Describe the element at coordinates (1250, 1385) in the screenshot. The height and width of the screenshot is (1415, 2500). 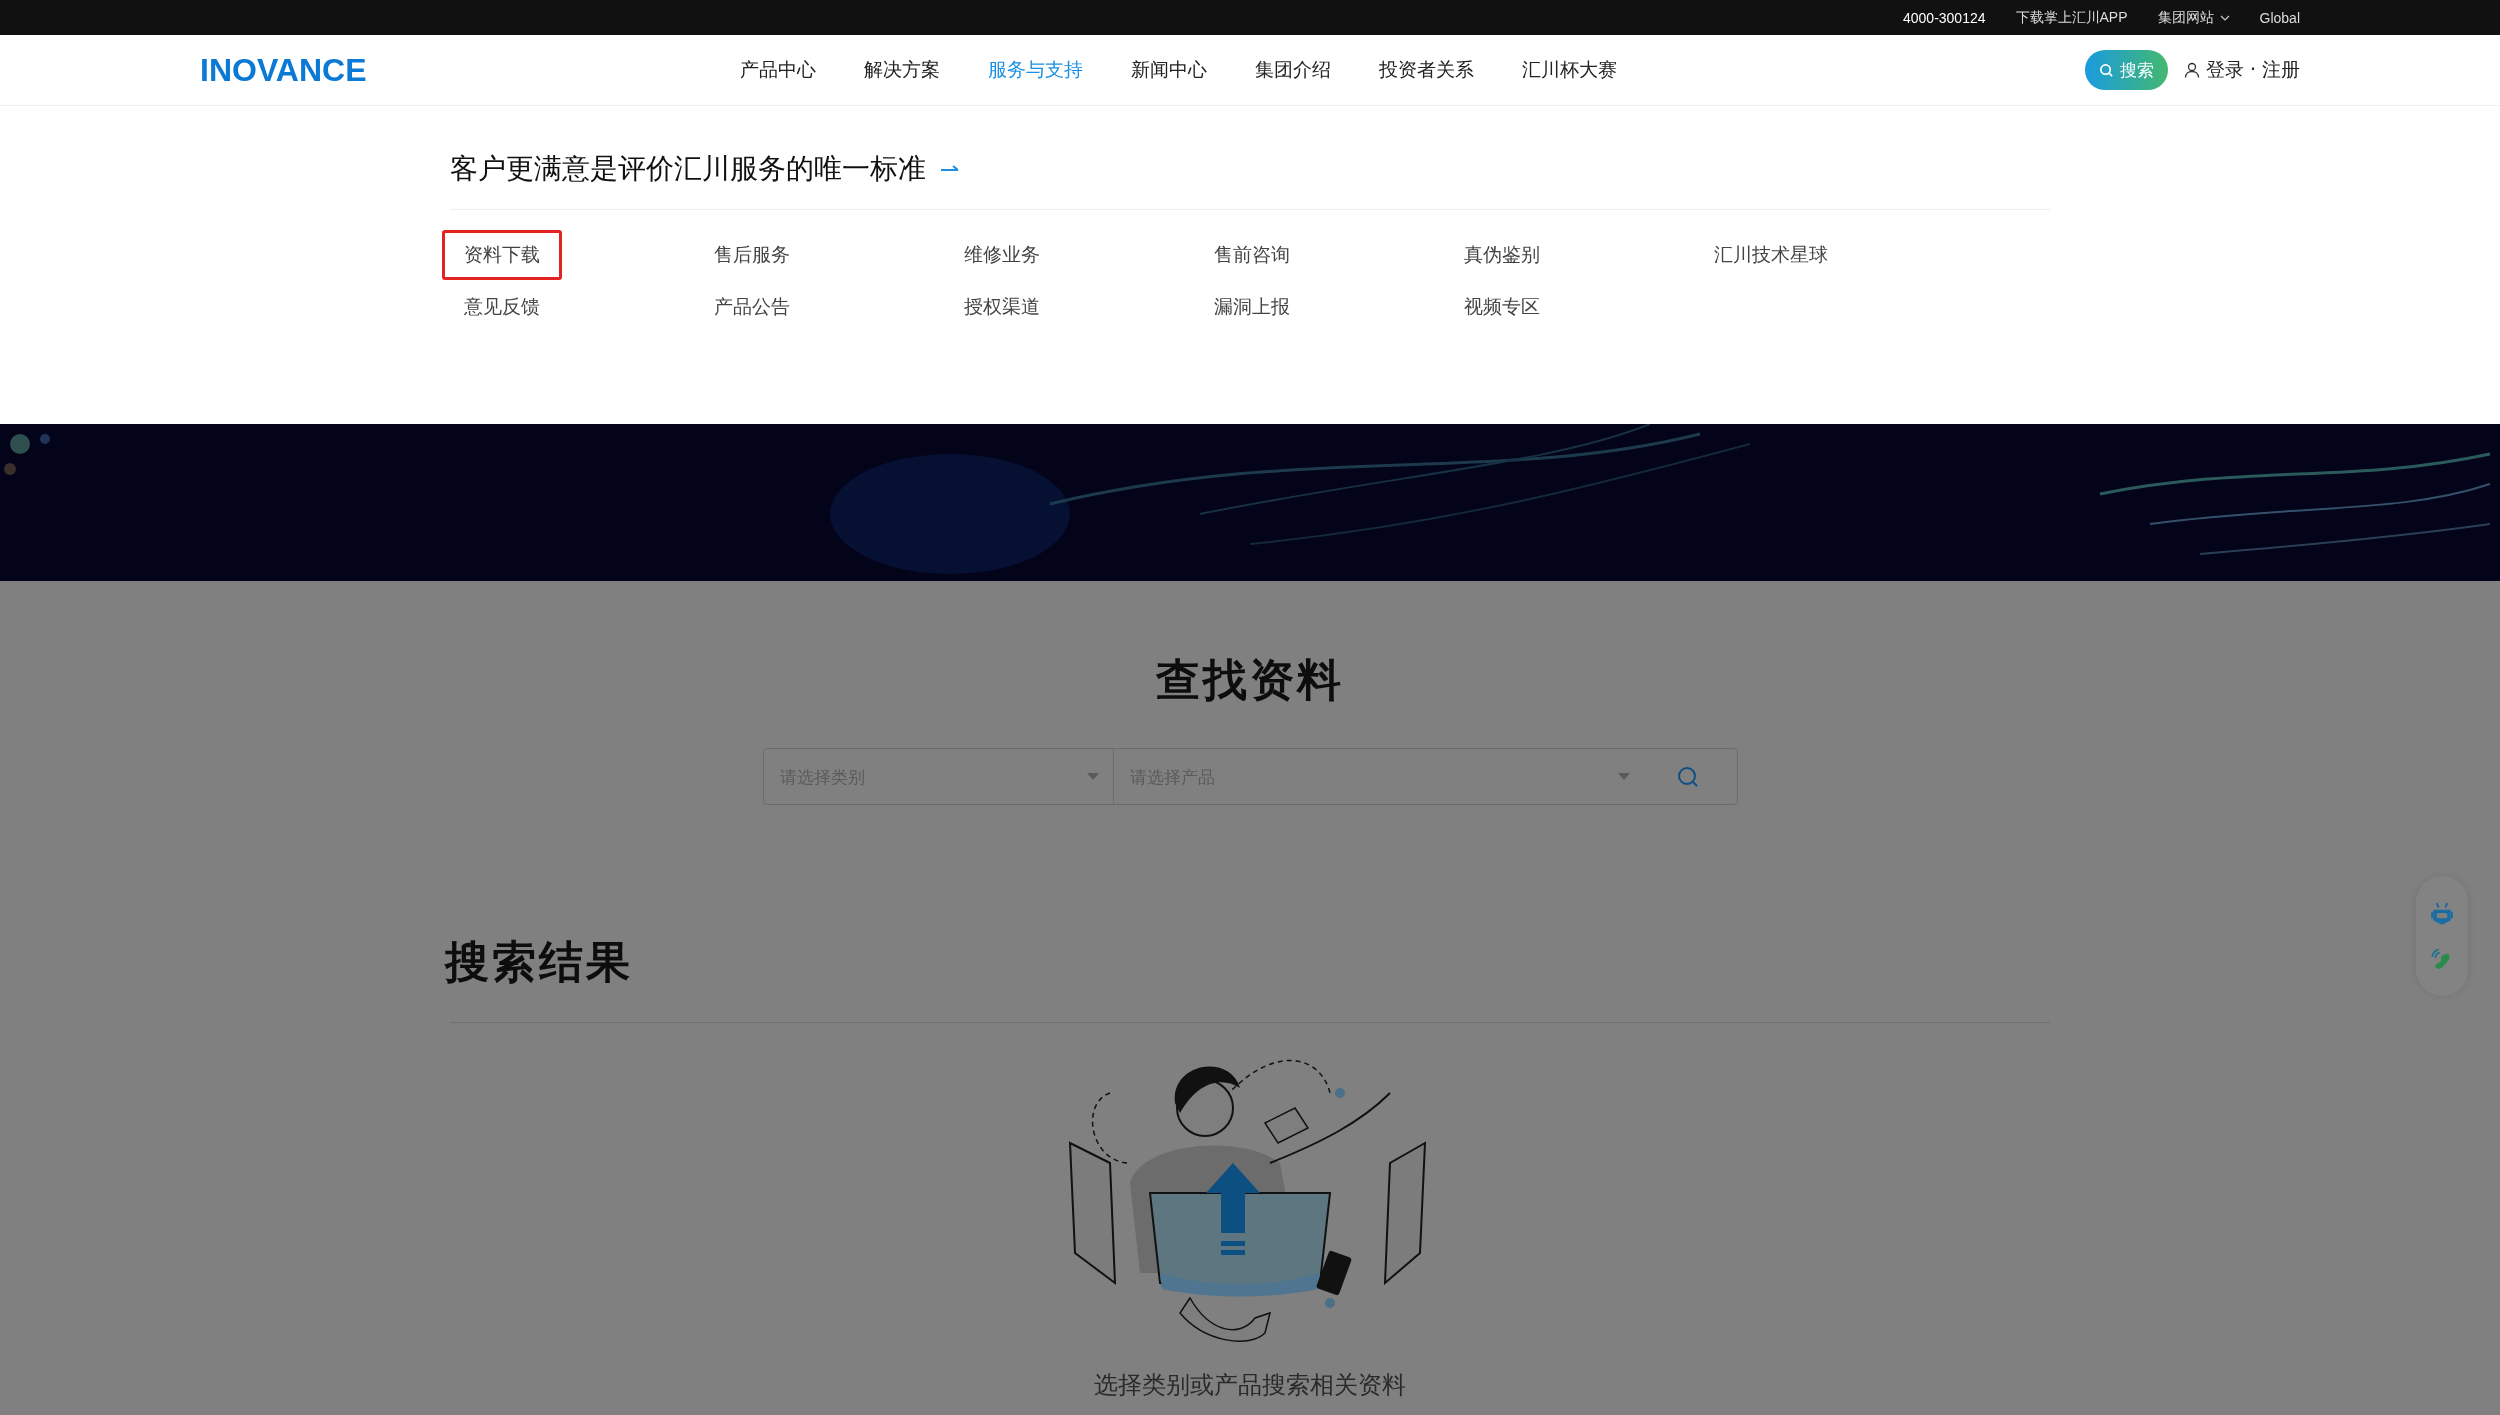
I see `empty-result-message: 选择类别或产品搜索相关资料` at that location.